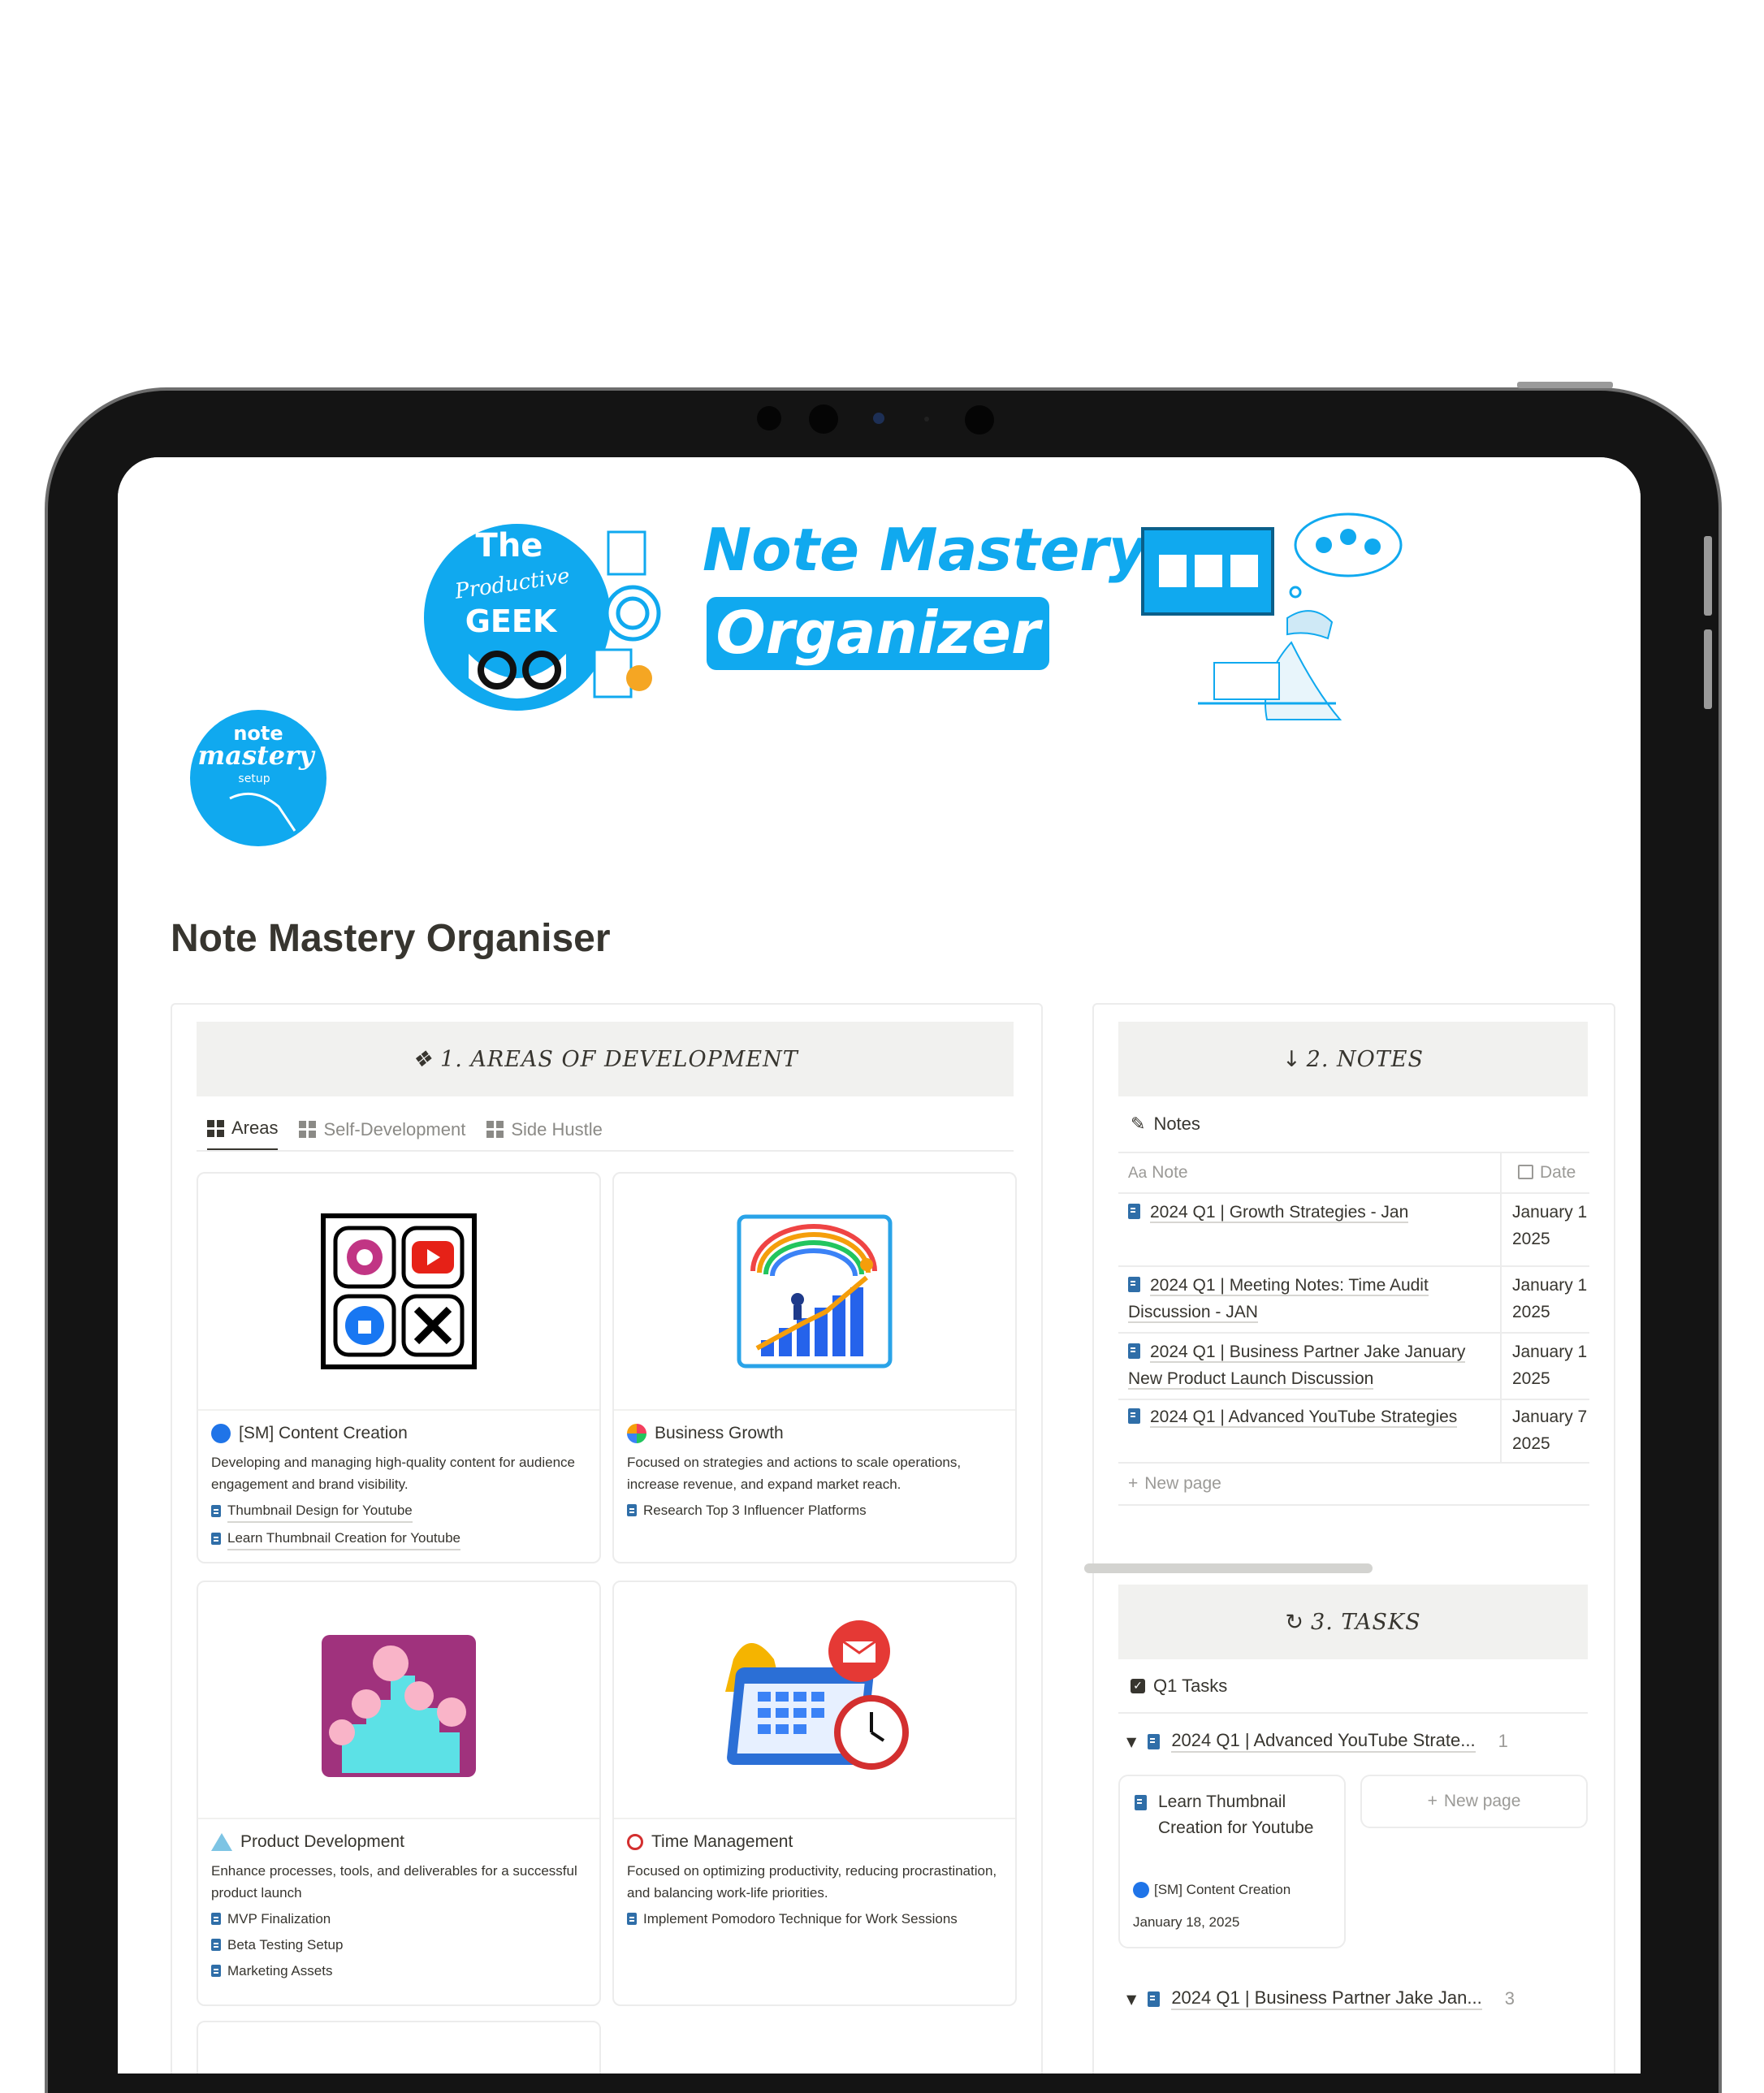  I want to click on tabs-divider, so click(605, 1151).